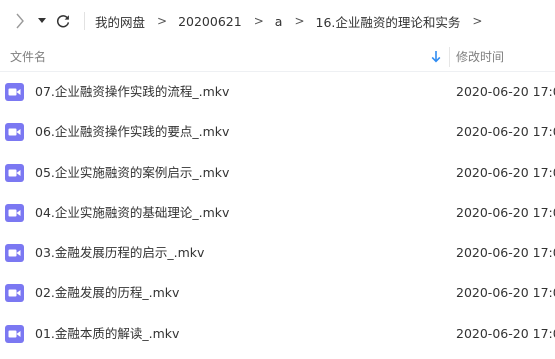 Image resolution: width=555 pixels, height=359 pixels. I want to click on file-row: 02.金融发展的历程_.mkv 2020-06-20 17:09, so click(277, 293).